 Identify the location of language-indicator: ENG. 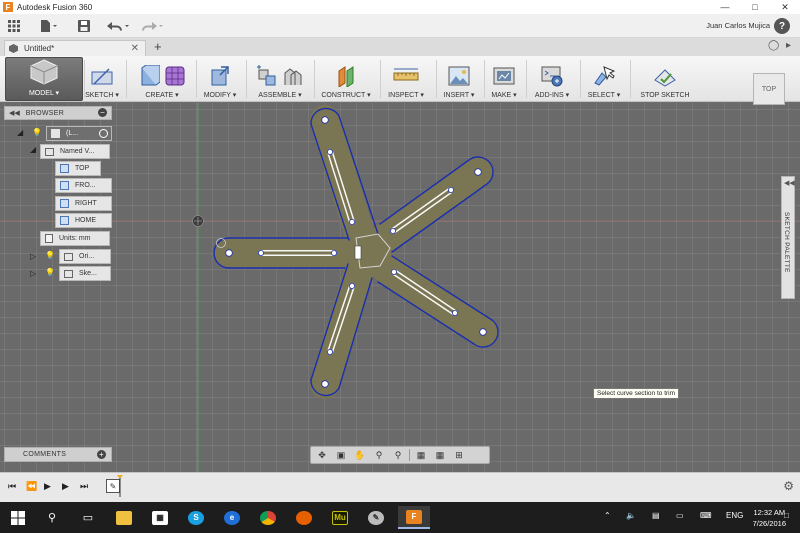
(734, 515).